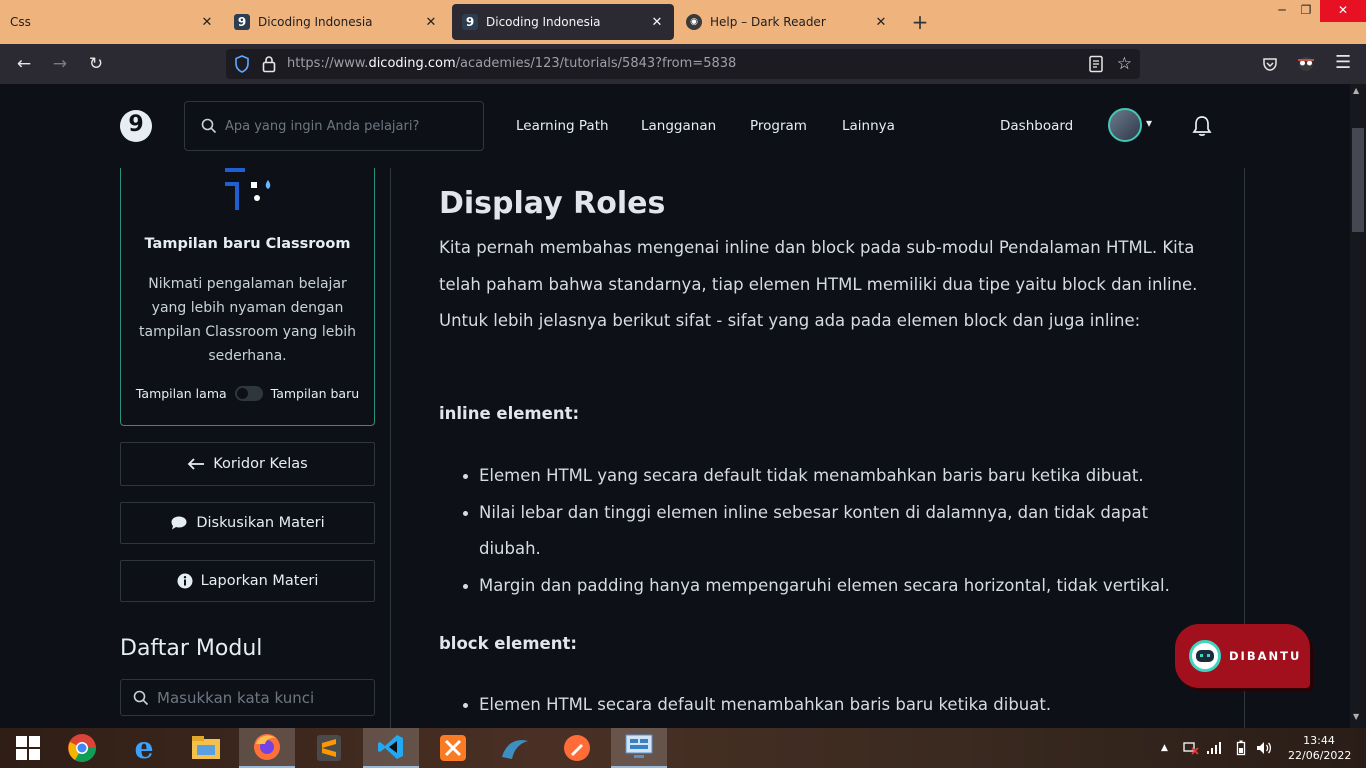 The width and height of the screenshot is (1366, 768). Describe the element at coordinates (248, 189) in the screenshot. I see `classroom-illustration-icon` at that location.